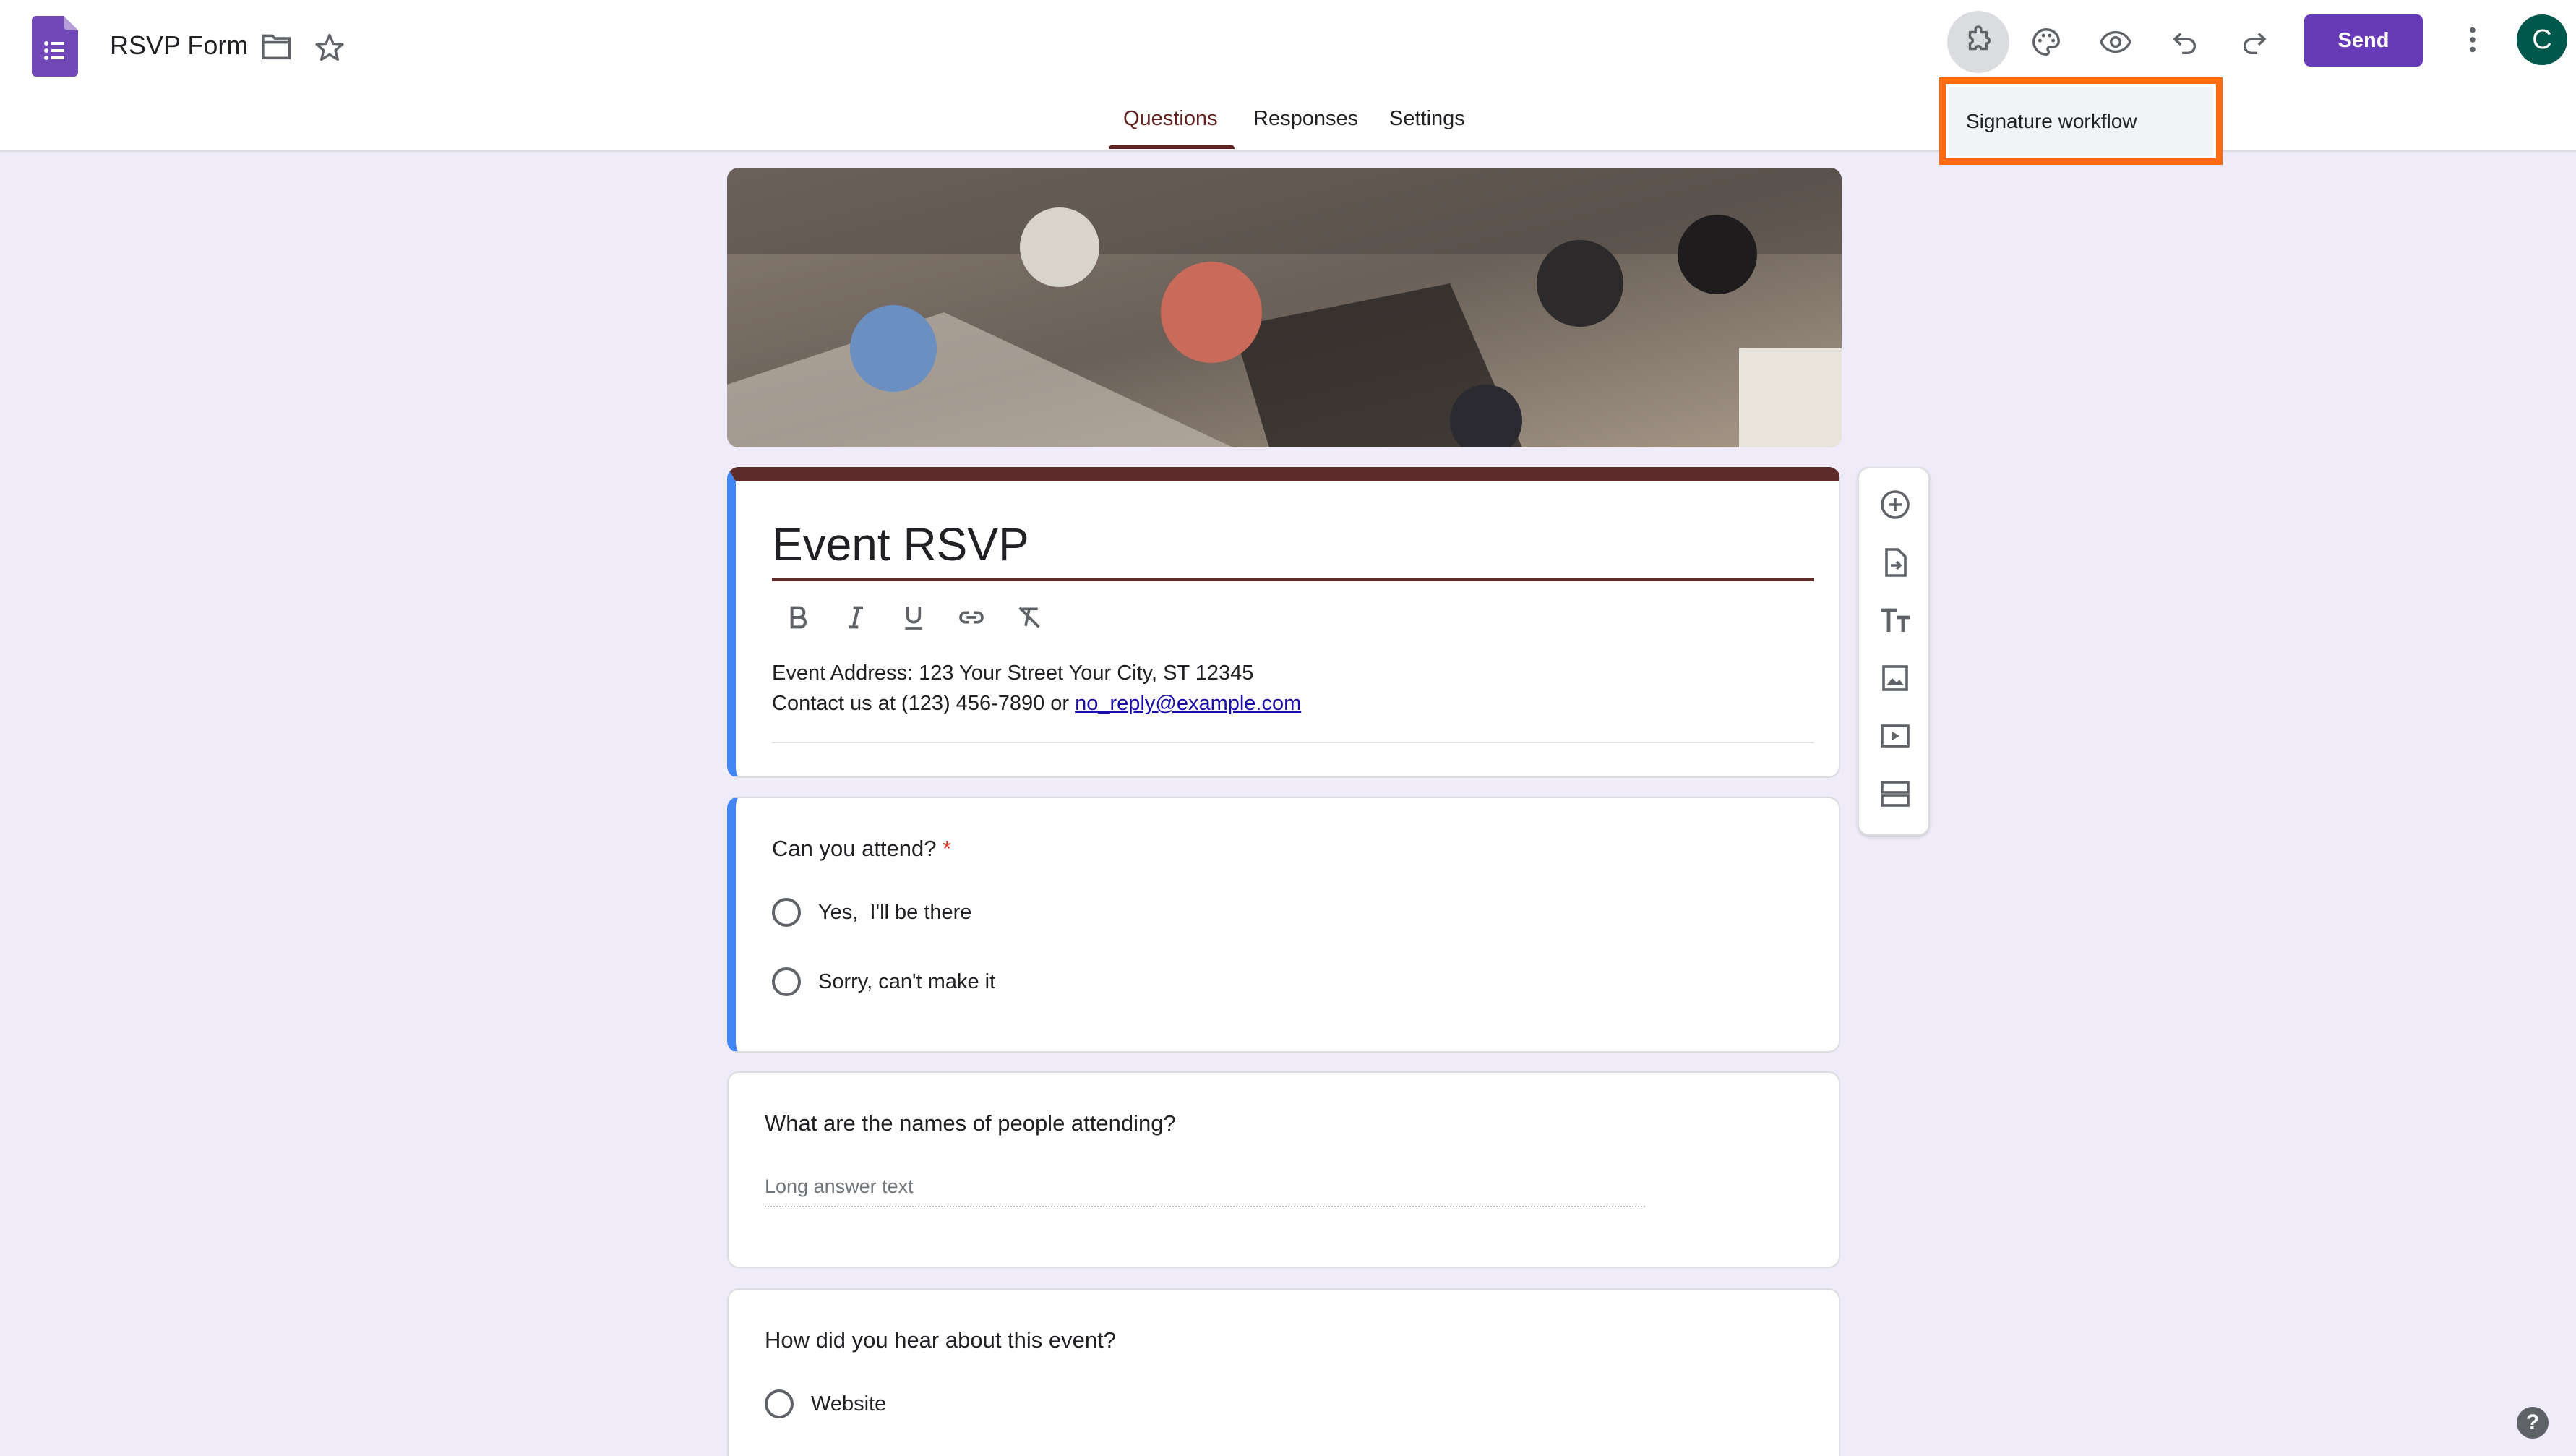  Describe the element at coordinates (1188, 703) in the screenshot. I see `contact-email-link: no_reply@example.com` at that location.